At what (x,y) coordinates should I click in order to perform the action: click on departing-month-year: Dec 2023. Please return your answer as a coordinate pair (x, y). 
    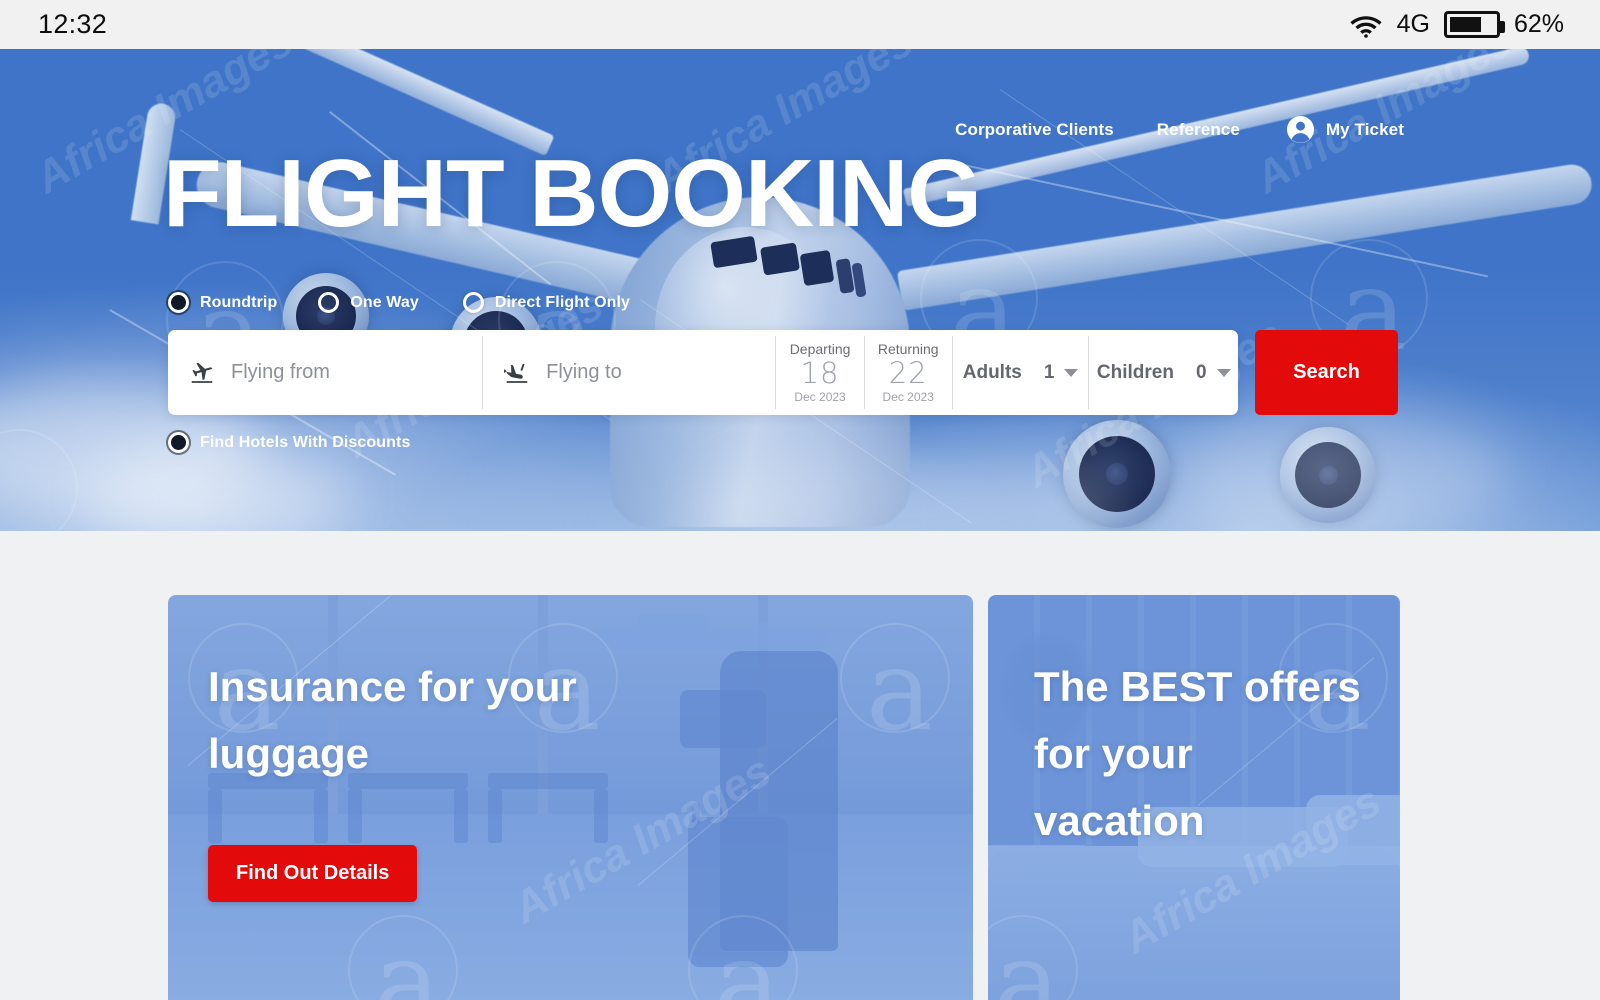
    Looking at the image, I should click on (820, 397).